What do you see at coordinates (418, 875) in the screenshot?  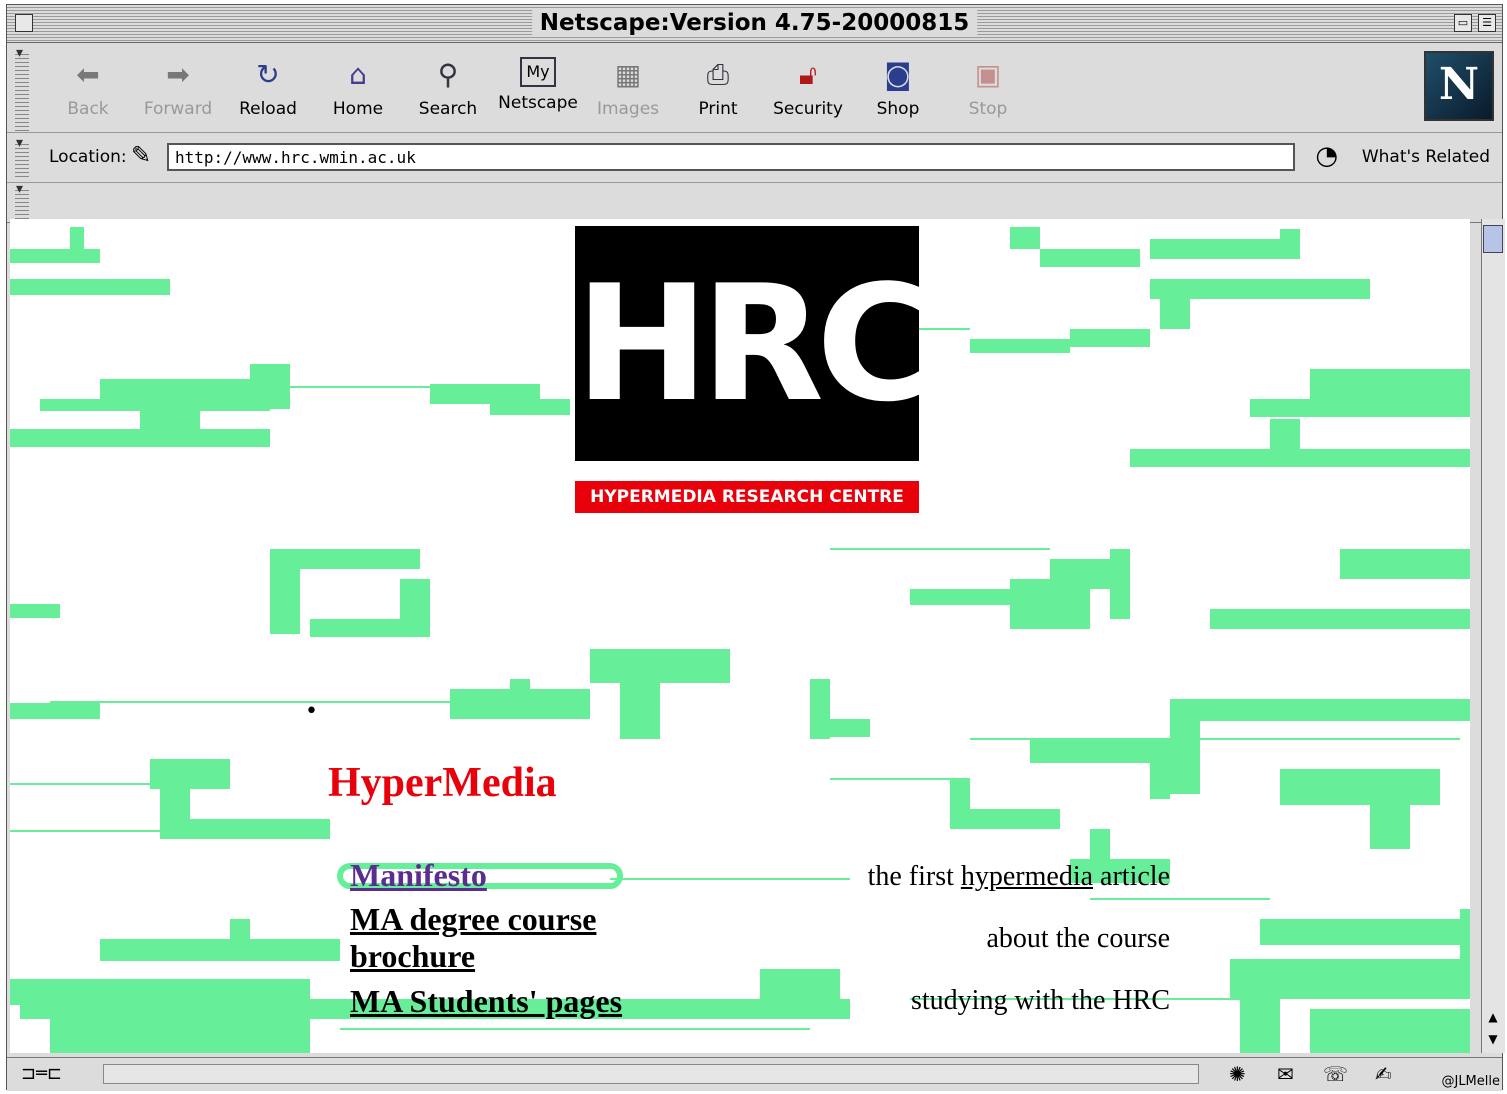 I see `manifesto-link: Manifesto` at bounding box center [418, 875].